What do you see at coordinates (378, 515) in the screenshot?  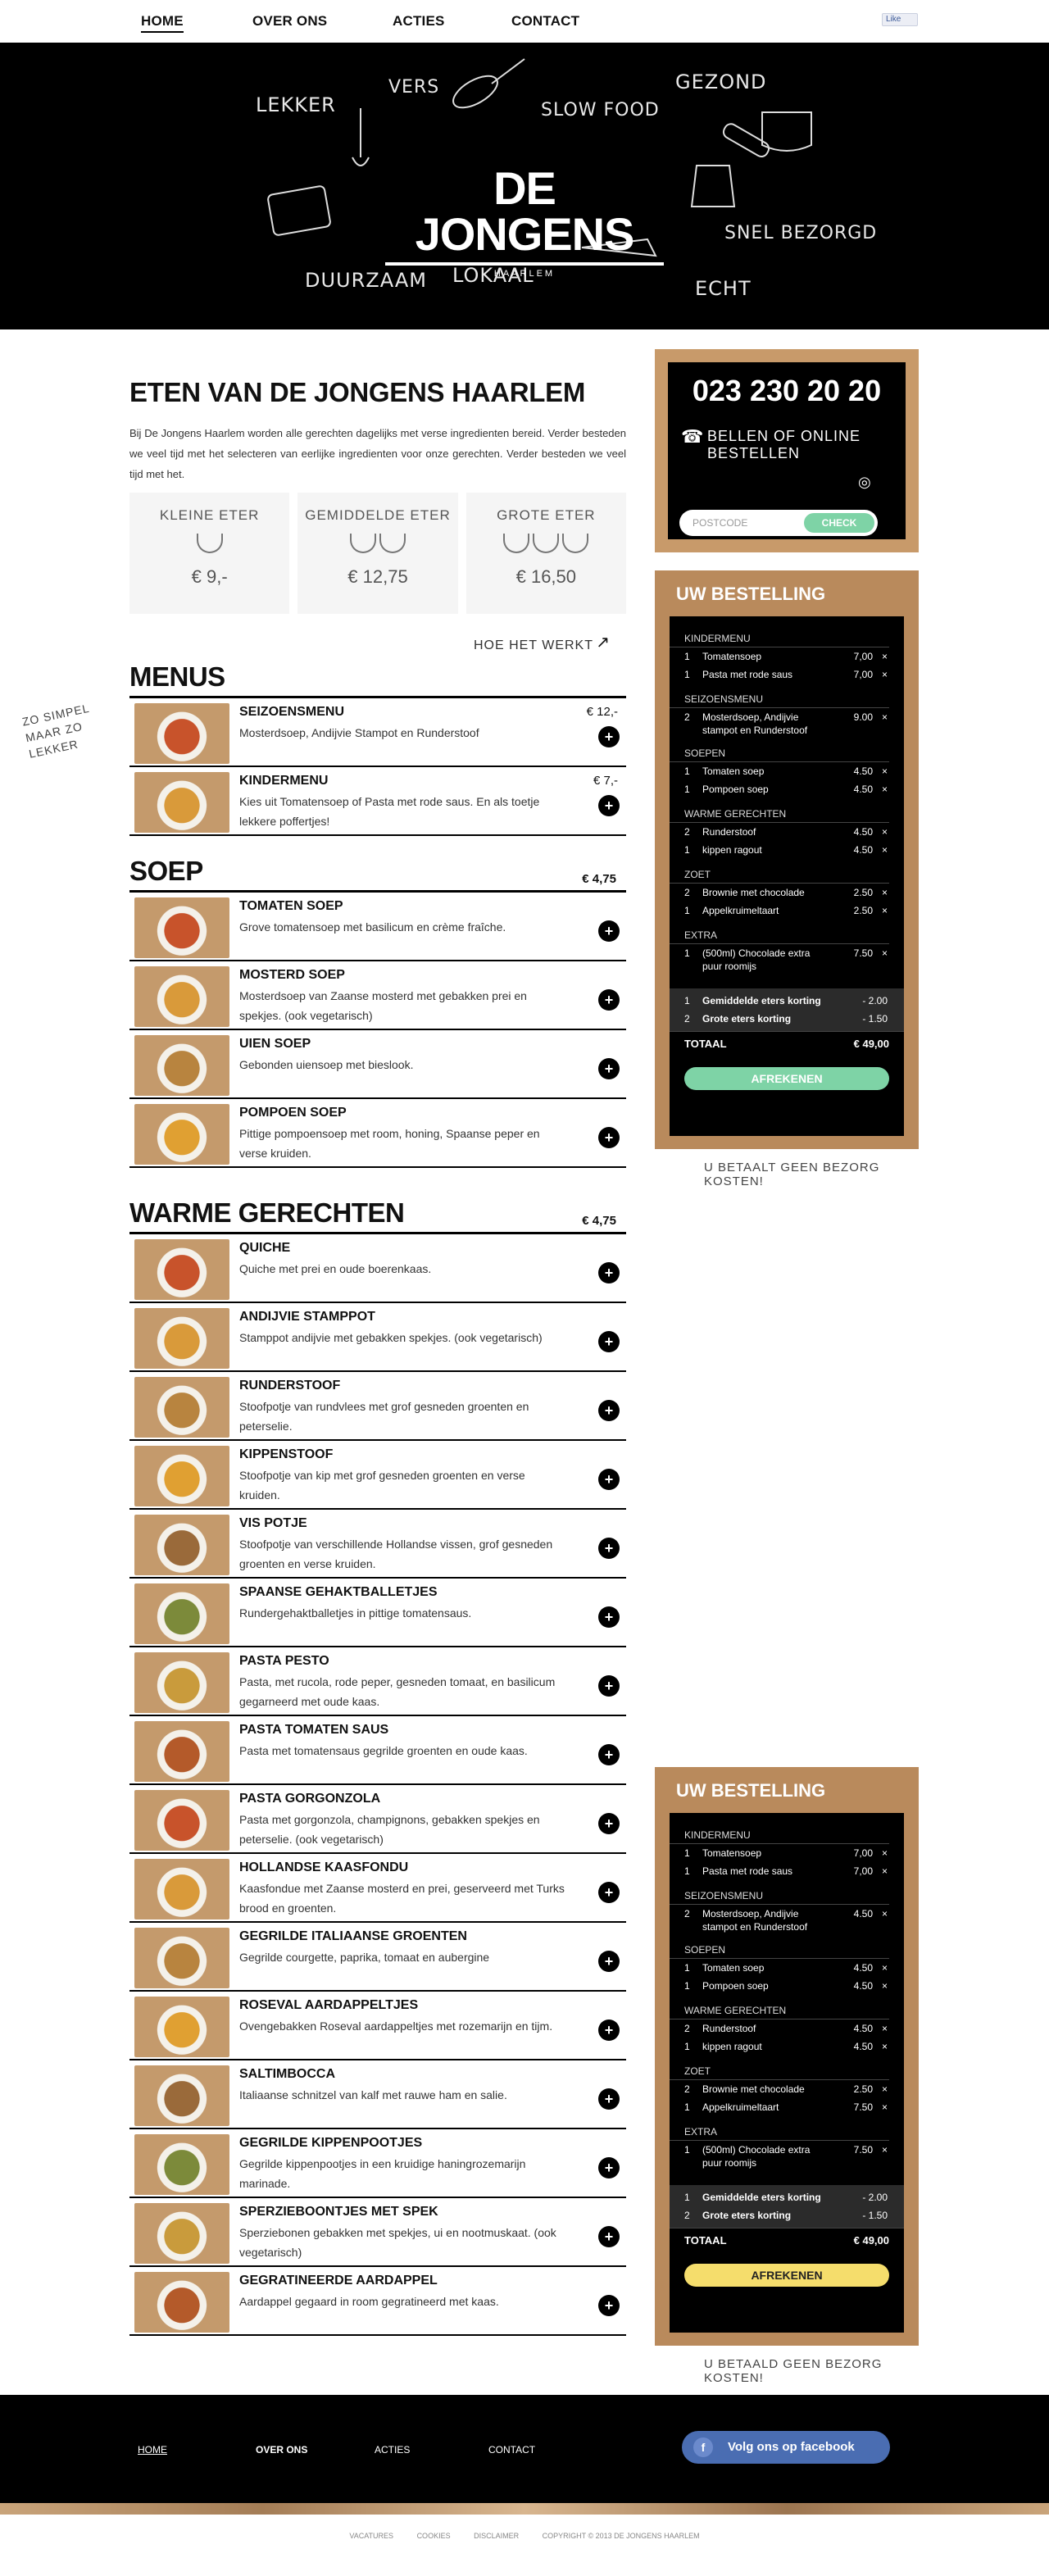 I see `size-label: GEMIDDELDE ETER` at bounding box center [378, 515].